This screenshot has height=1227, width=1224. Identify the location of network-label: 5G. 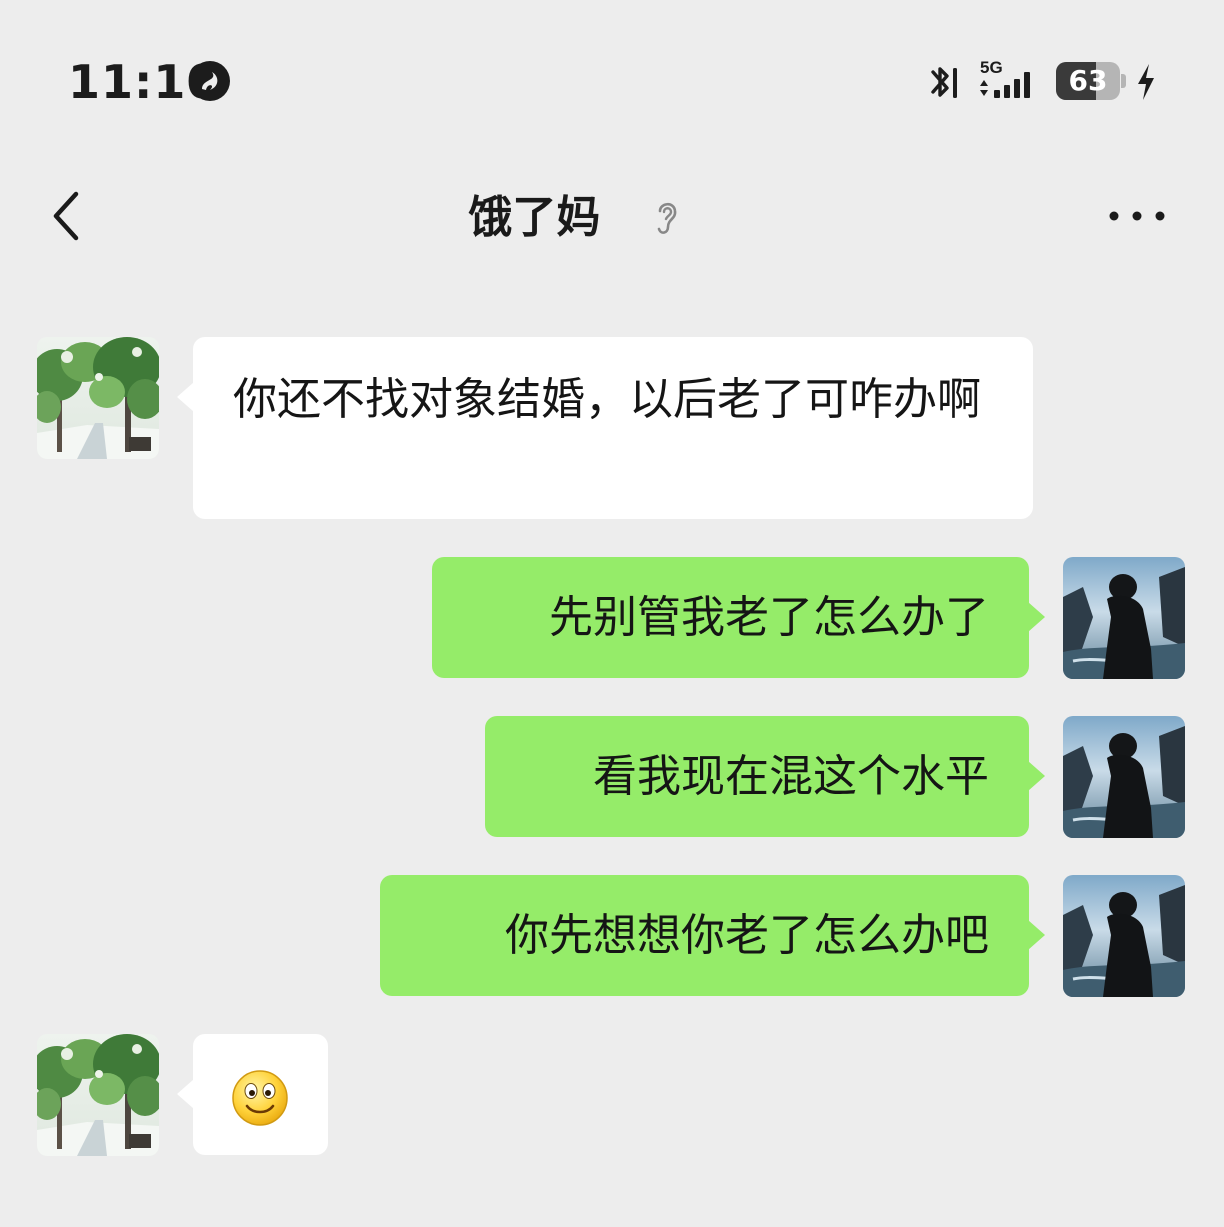
(991, 67).